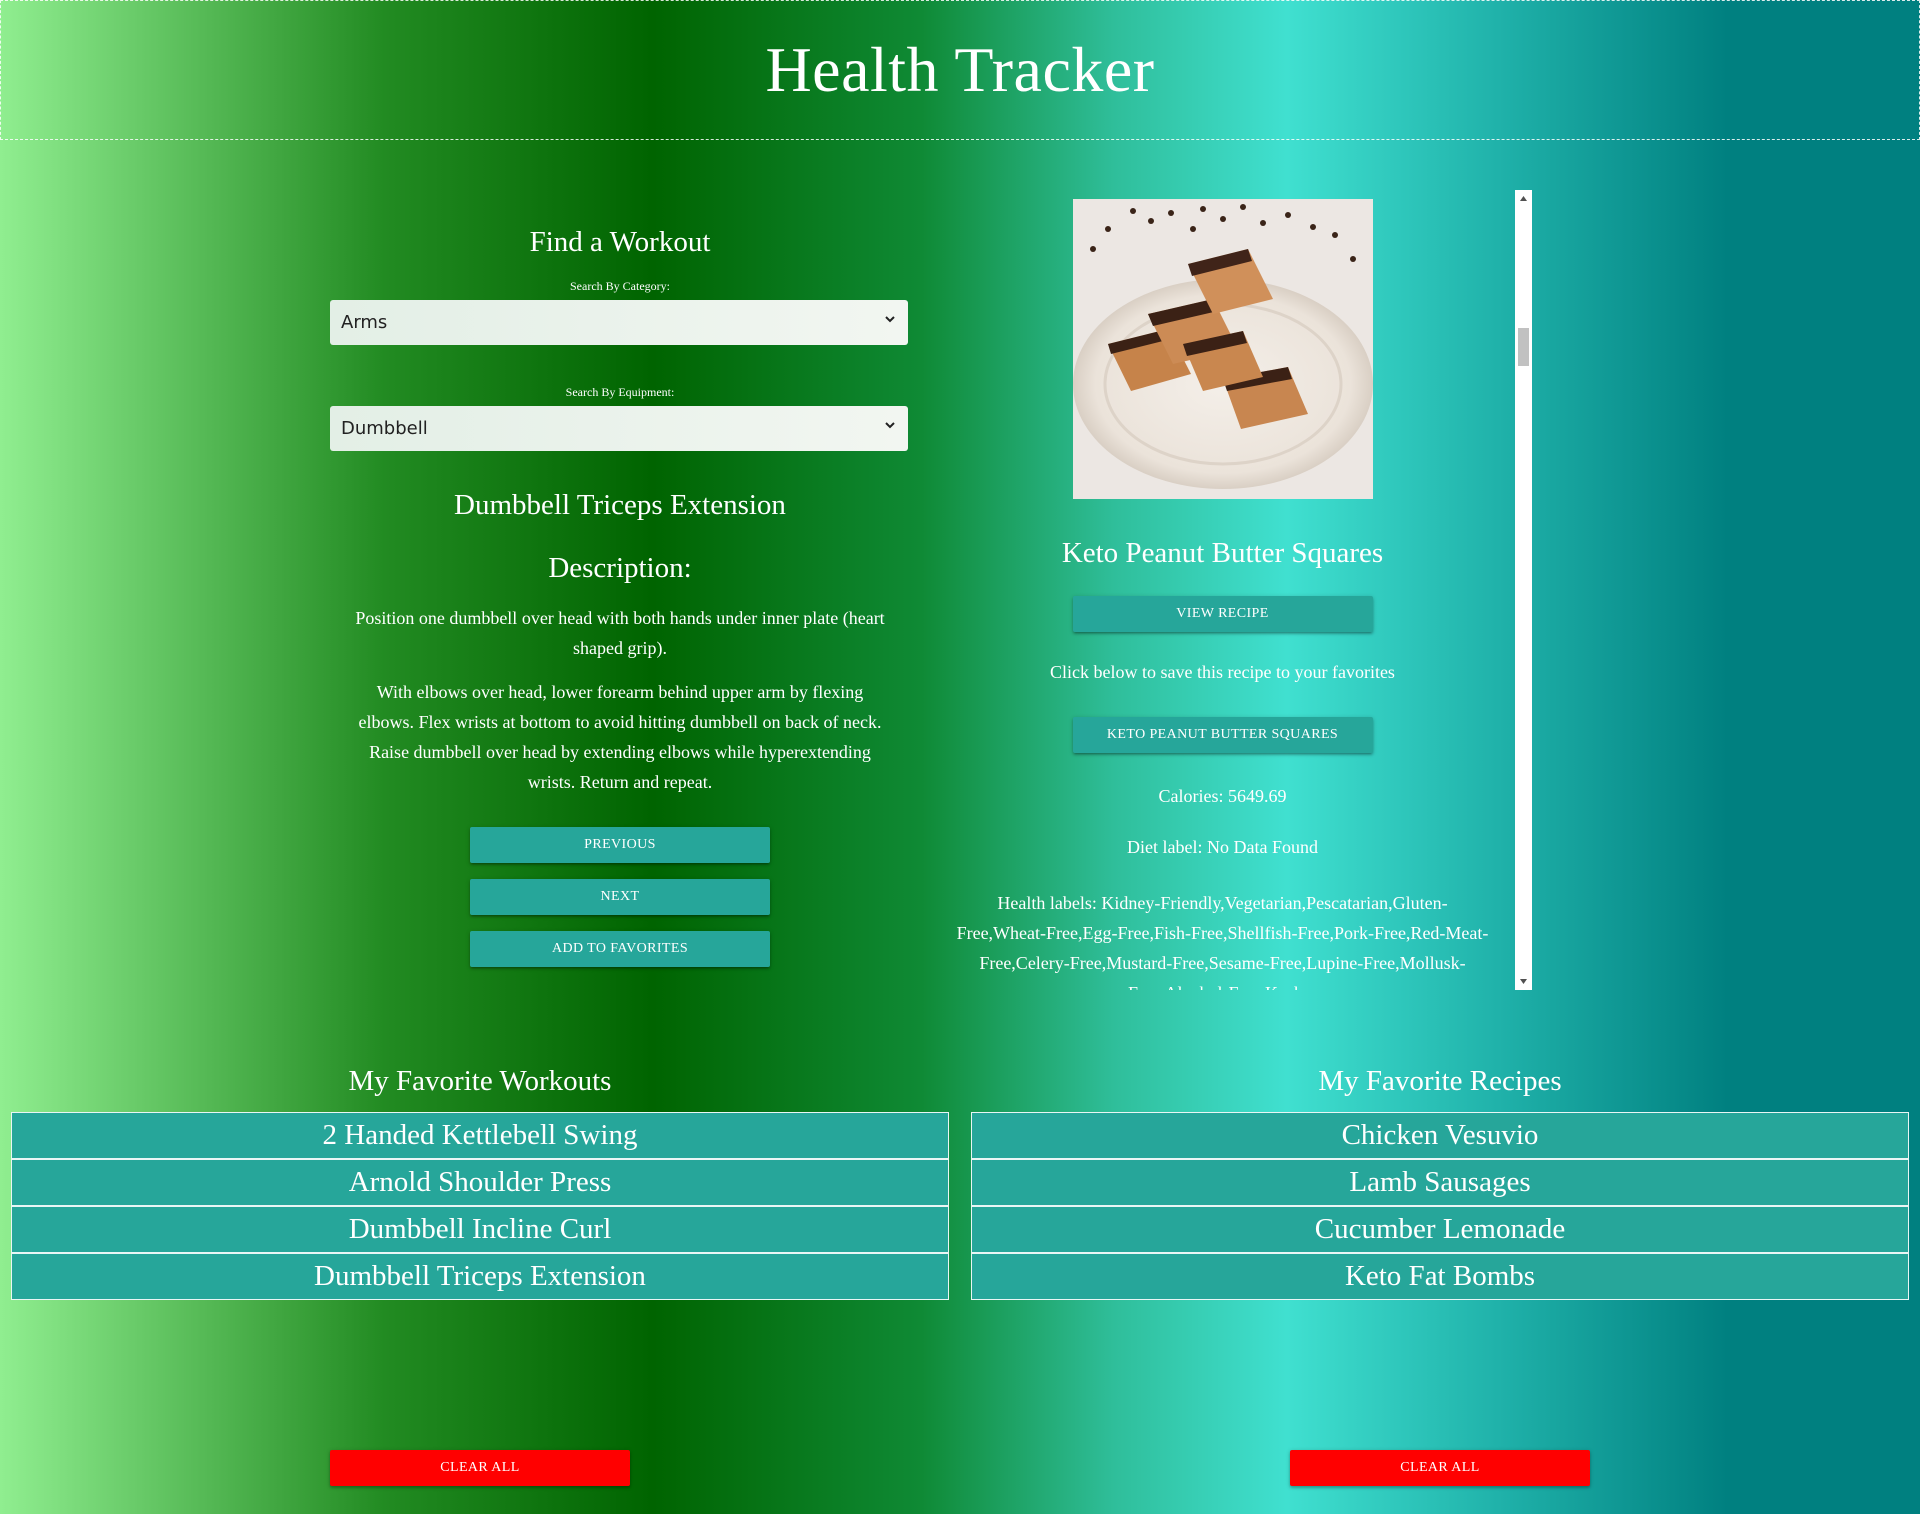 Image resolution: width=1920 pixels, height=1514 pixels. What do you see at coordinates (1440, 1468) in the screenshot?
I see `clear-recipes-button: CLEAR ALL` at bounding box center [1440, 1468].